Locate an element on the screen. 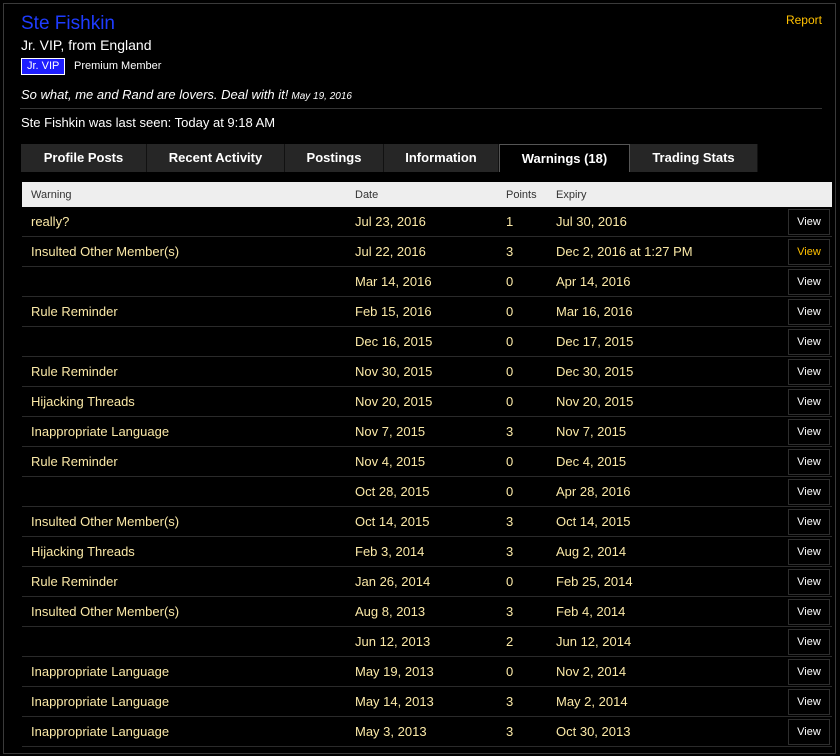 The width and height of the screenshot is (840, 756). report-link: Report is located at coordinates (804, 20).